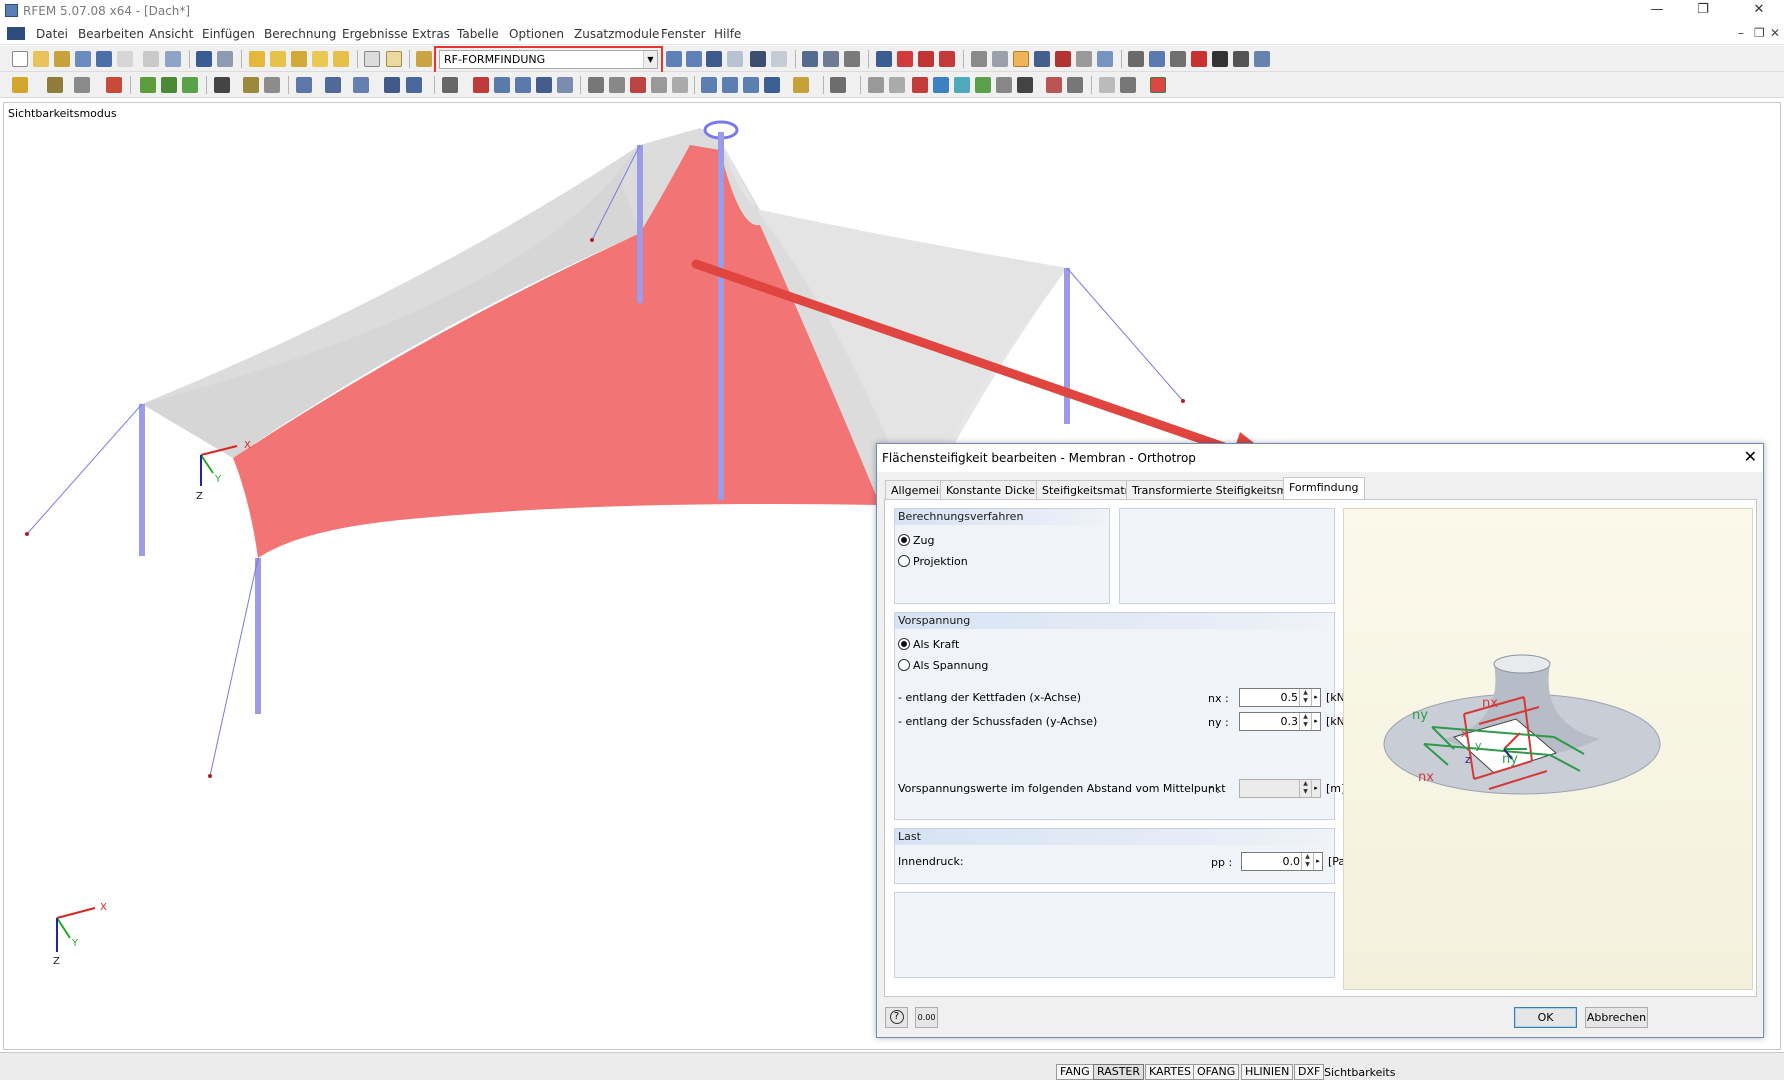 The height and width of the screenshot is (1080, 1784). Describe the element at coordinates (56, 961) in the screenshot. I see `global-z-label: Z` at that location.